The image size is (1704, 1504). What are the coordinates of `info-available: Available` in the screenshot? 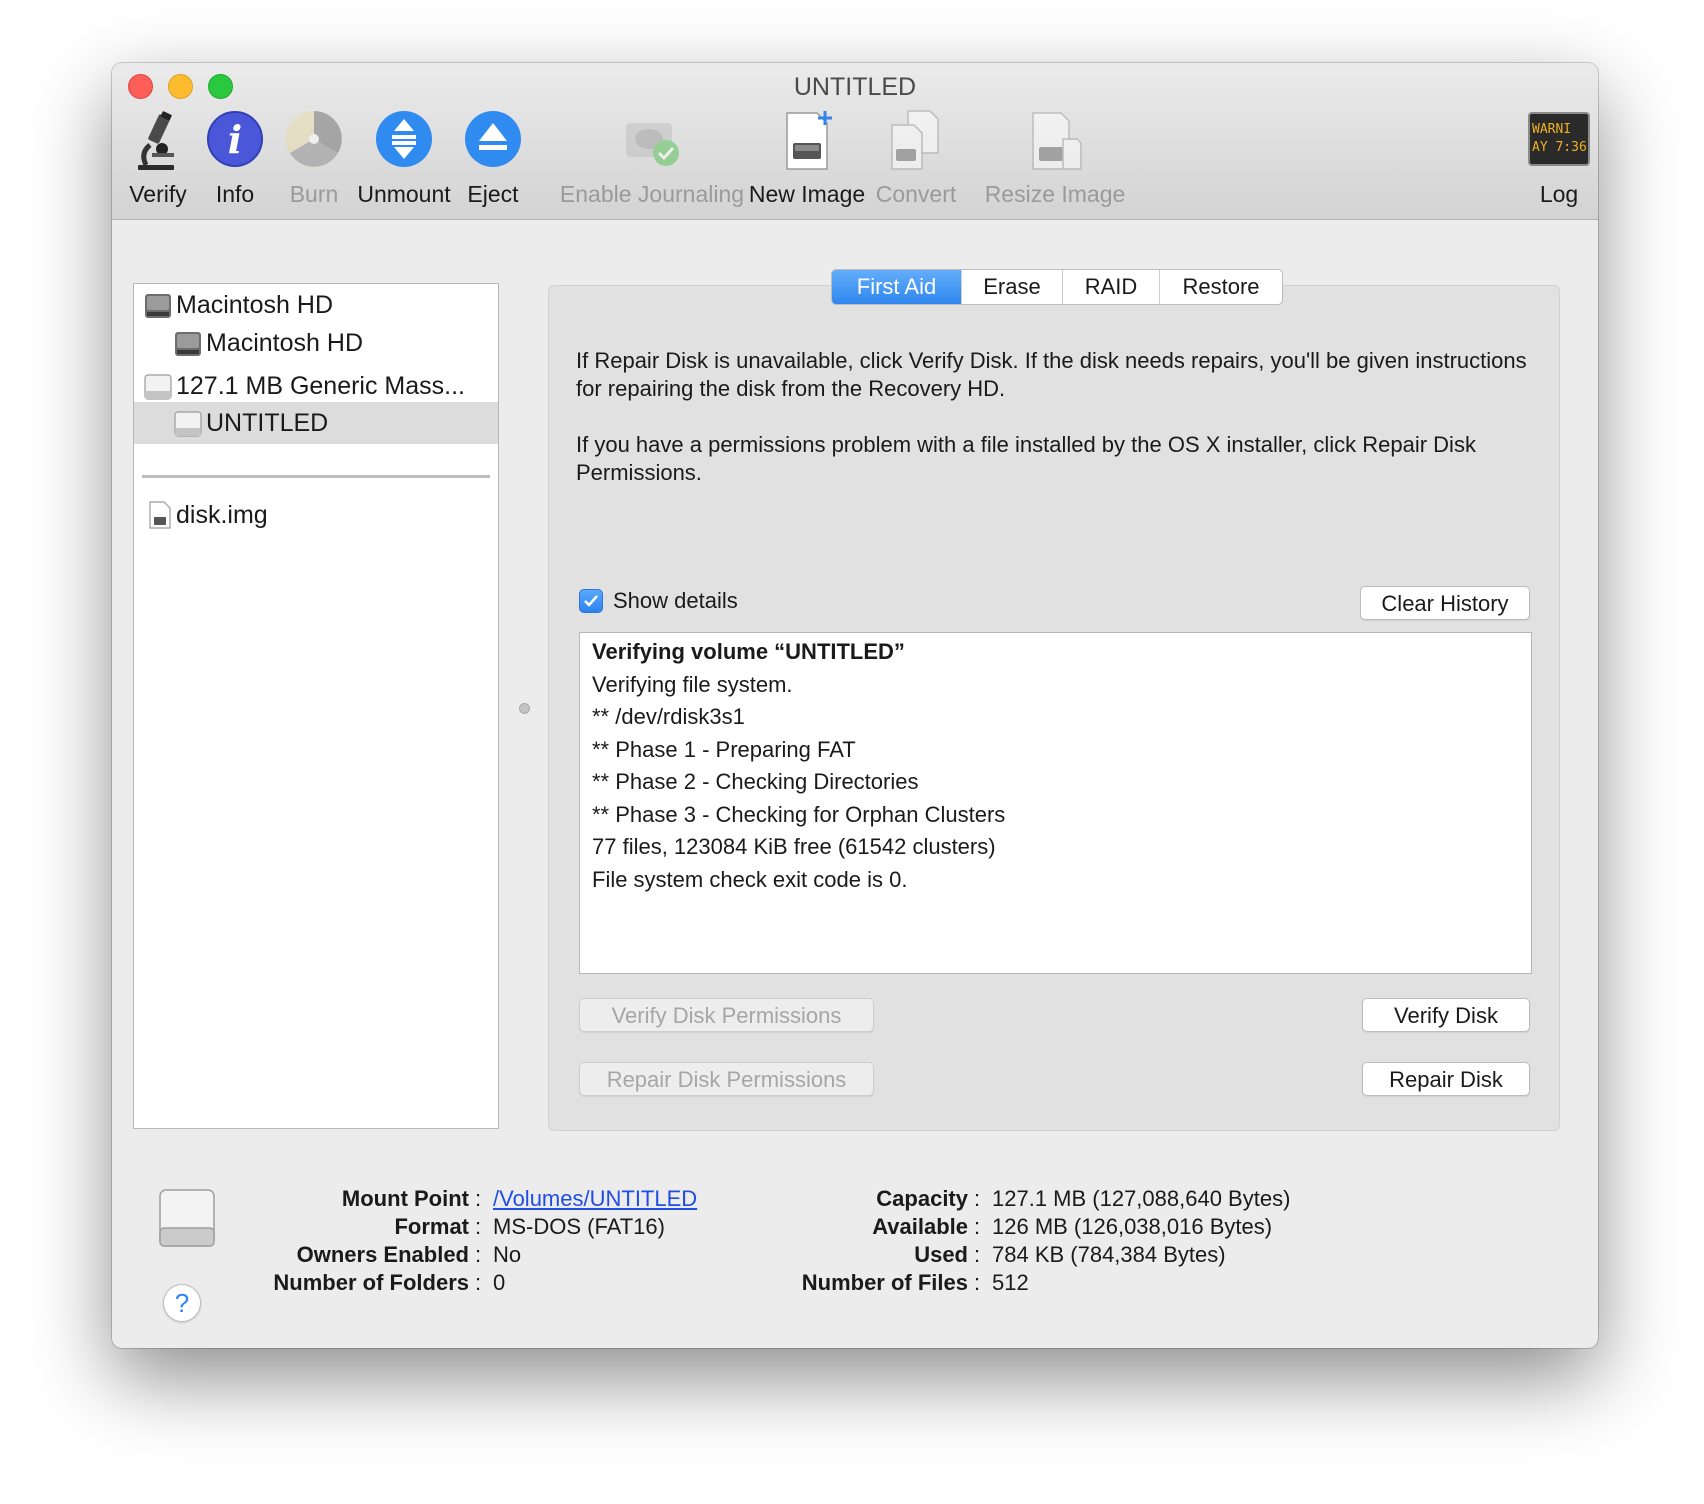 It's located at (790, 1227).